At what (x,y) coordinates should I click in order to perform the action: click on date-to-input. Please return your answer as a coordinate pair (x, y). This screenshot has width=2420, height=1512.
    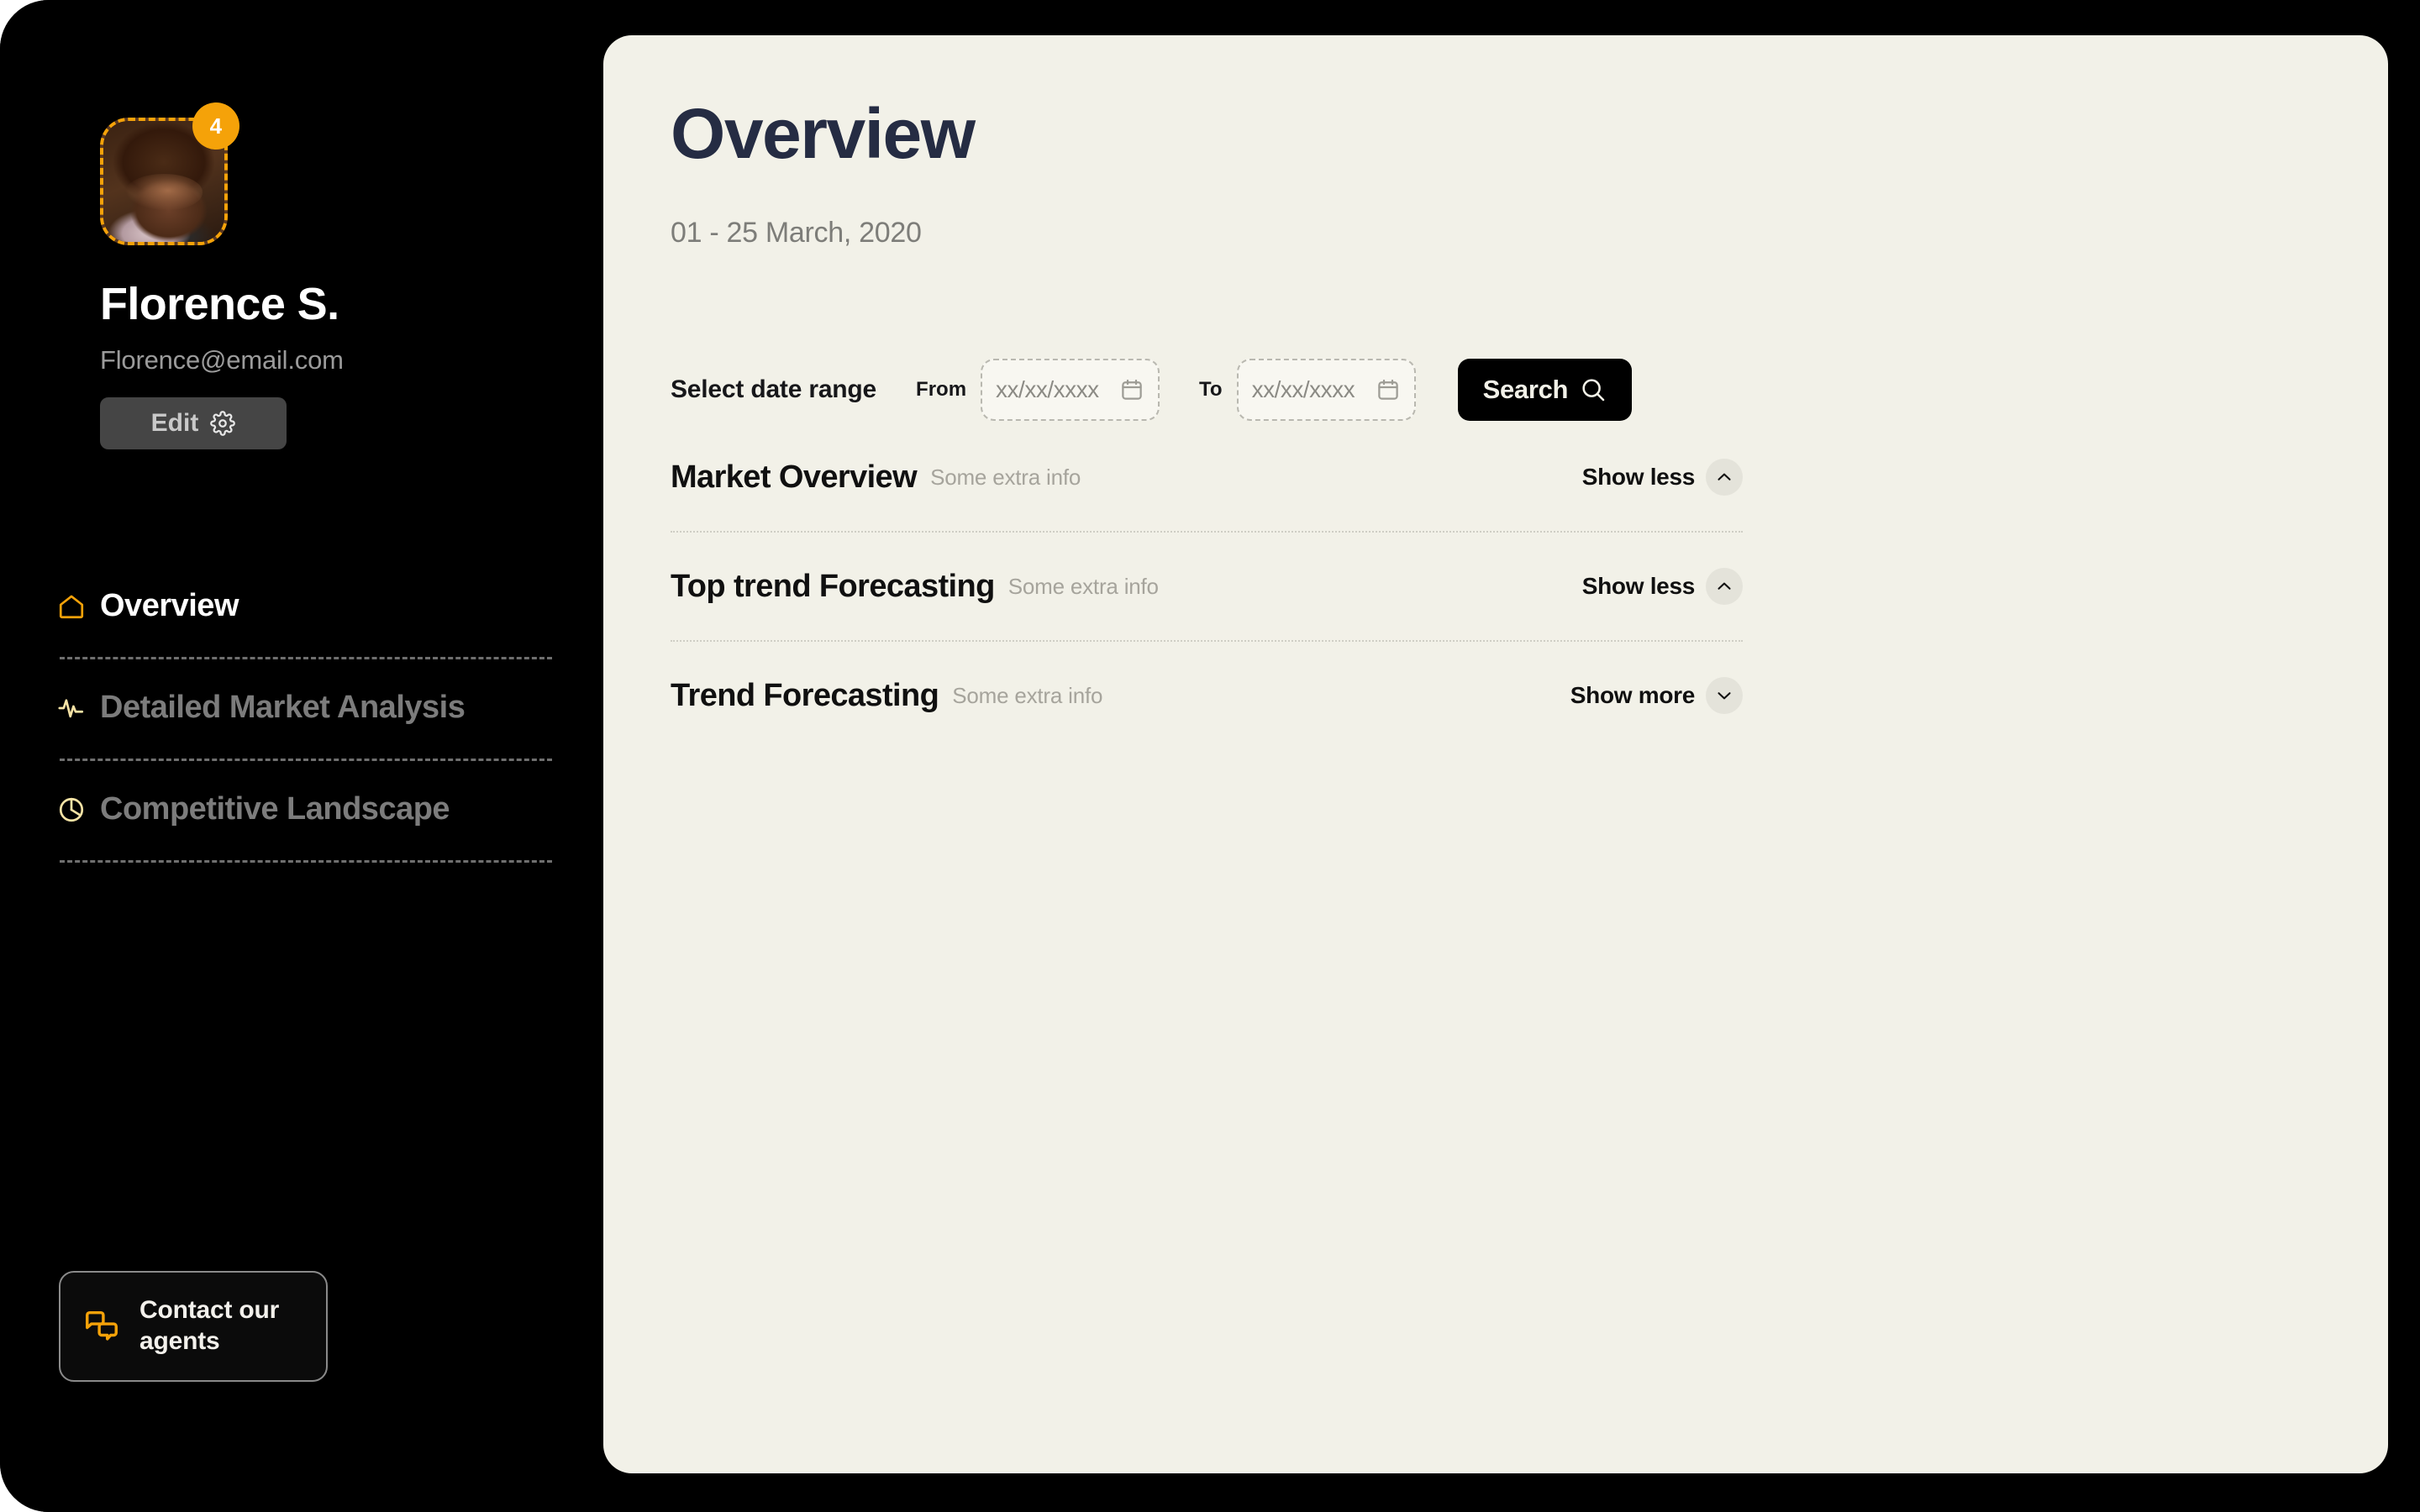
    Looking at the image, I should click on (1312, 389).